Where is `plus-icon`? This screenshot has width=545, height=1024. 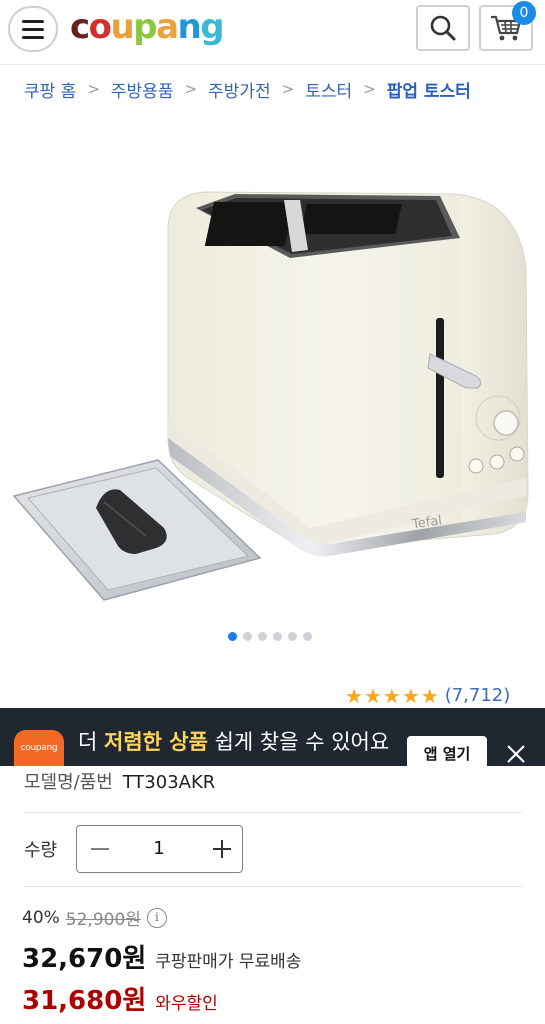
plus-icon is located at coordinates (222, 849).